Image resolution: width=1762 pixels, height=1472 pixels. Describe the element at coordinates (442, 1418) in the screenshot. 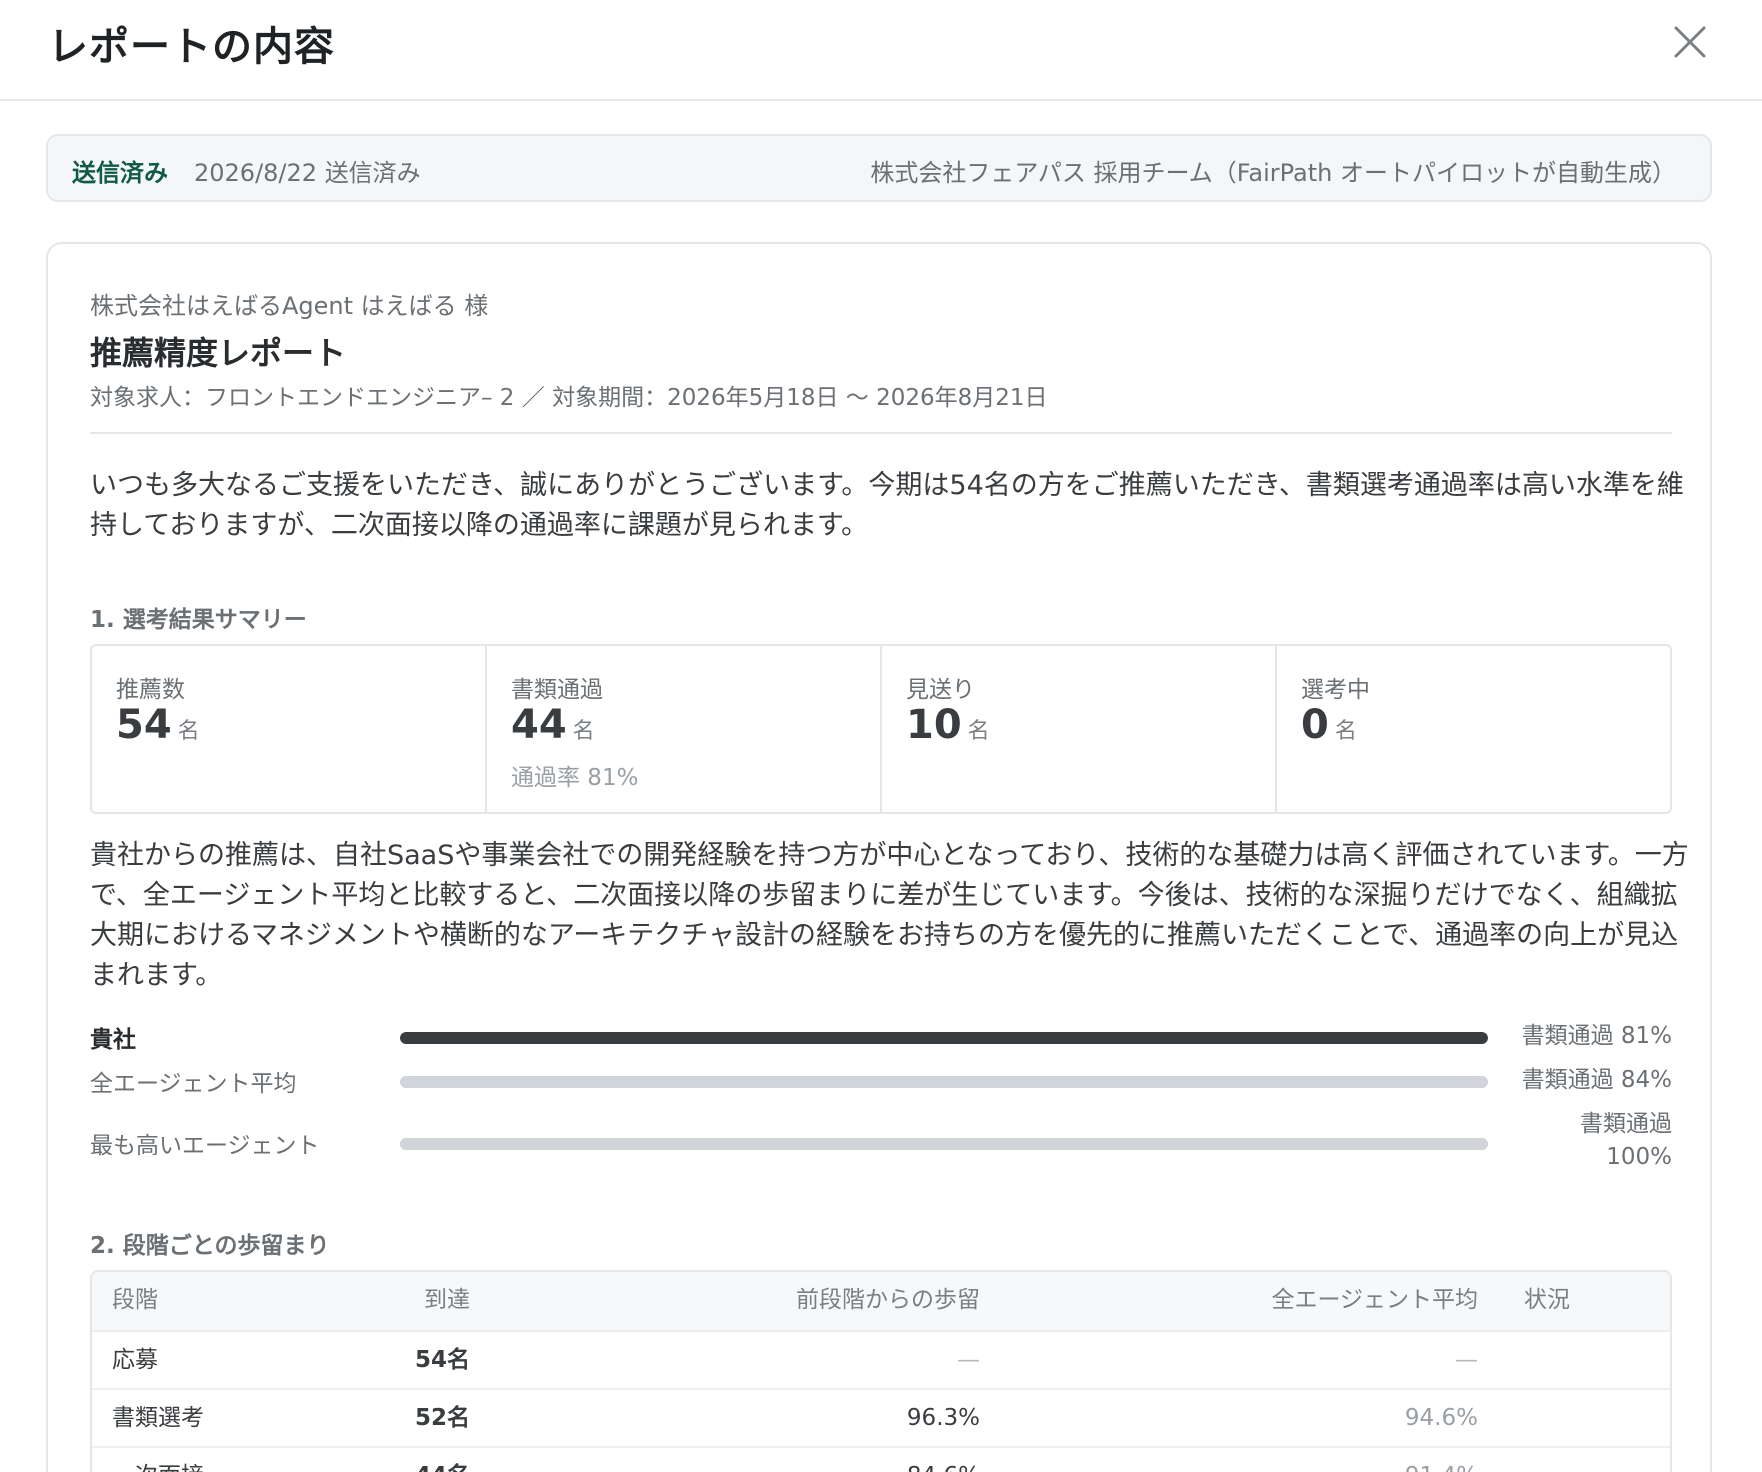

I see `table-cell-reached: 52名` at that location.